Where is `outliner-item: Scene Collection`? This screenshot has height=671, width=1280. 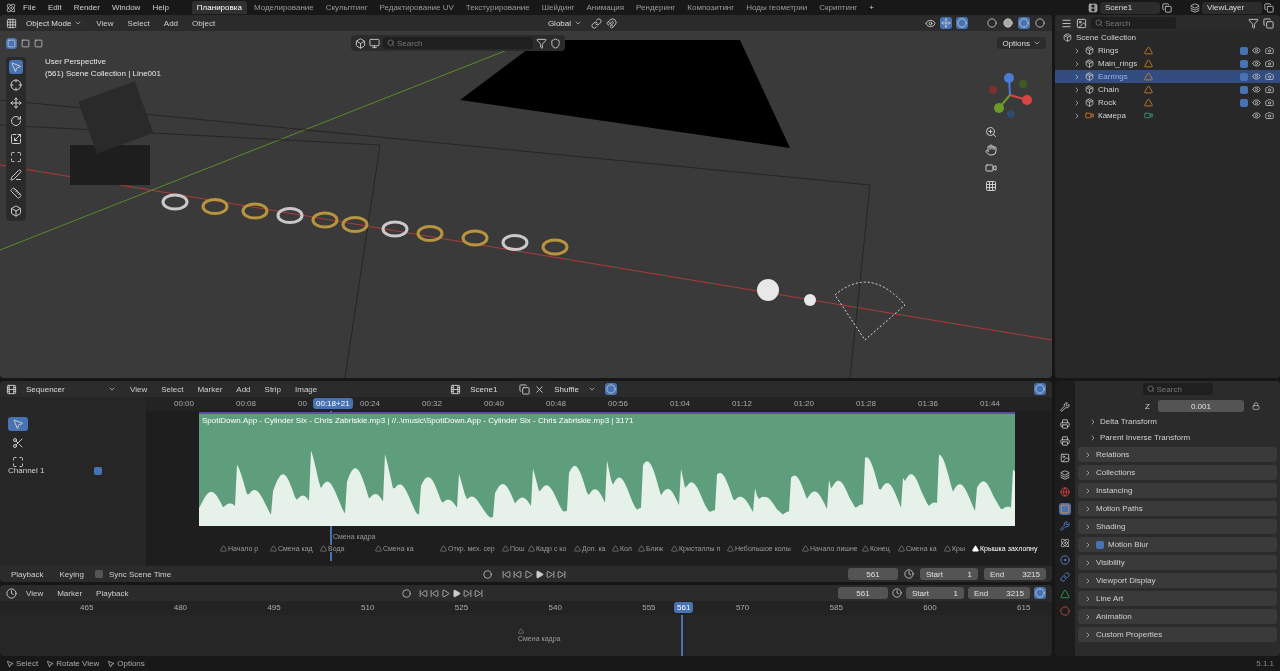 outliner-item: Scene Collection is located at coordinates (1106, 37).